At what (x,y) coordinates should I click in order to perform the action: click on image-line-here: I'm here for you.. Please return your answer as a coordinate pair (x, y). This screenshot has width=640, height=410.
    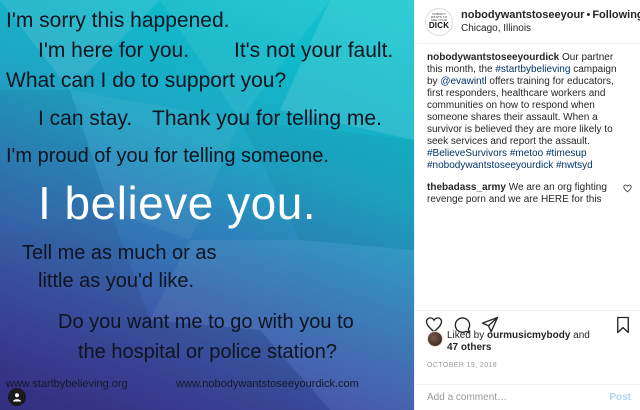
    Looking at the image, I should click on (114, 50).